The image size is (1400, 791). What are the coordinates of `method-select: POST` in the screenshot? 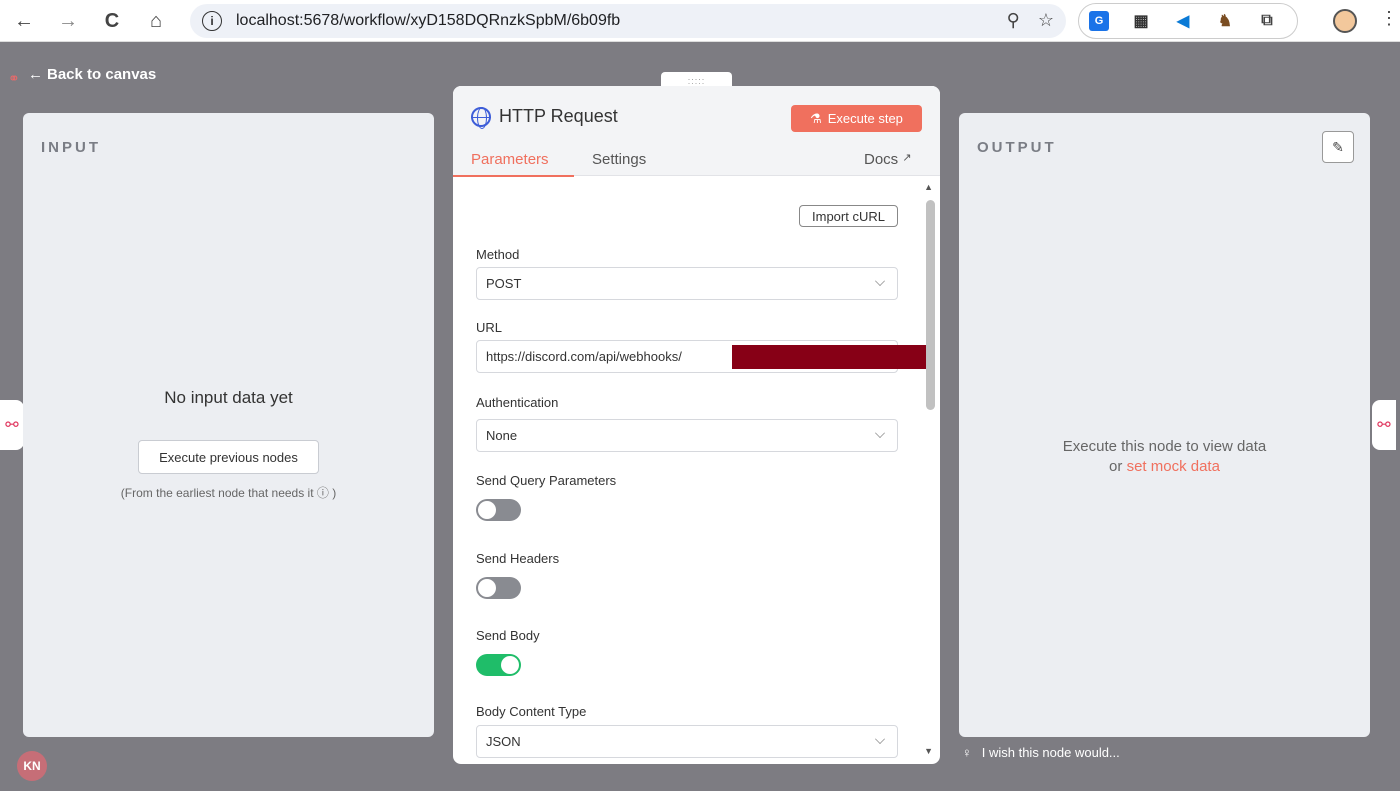 It's located at (687, 283).